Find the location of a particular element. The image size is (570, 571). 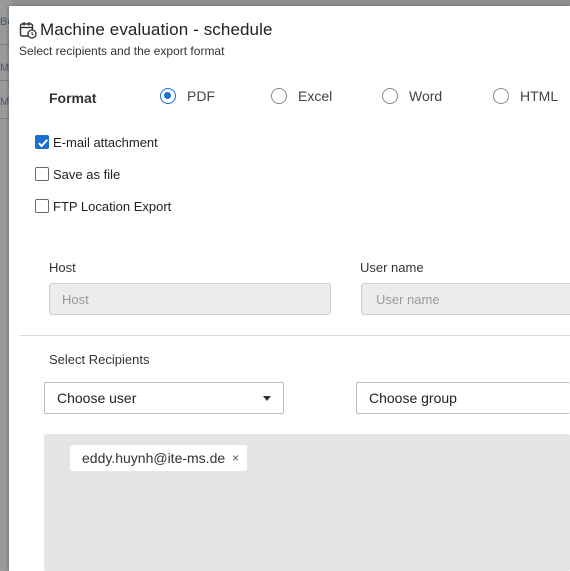

email-attachment-checkbox is located at coordinates (42, 142).